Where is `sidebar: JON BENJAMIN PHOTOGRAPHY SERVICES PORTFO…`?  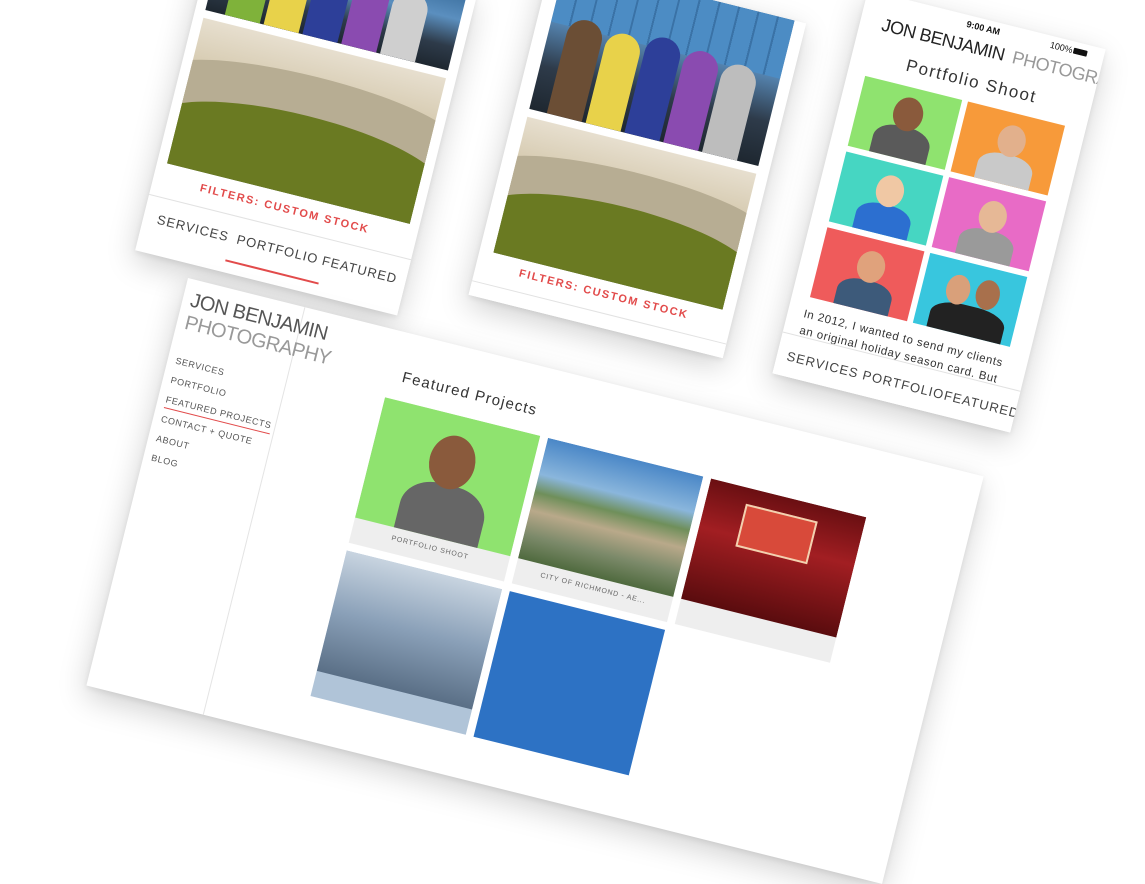
sidebar: JON BENJAMIN PHOTOGRAPHY SERVICES PORTFO… is located at coordinates (209, 496).